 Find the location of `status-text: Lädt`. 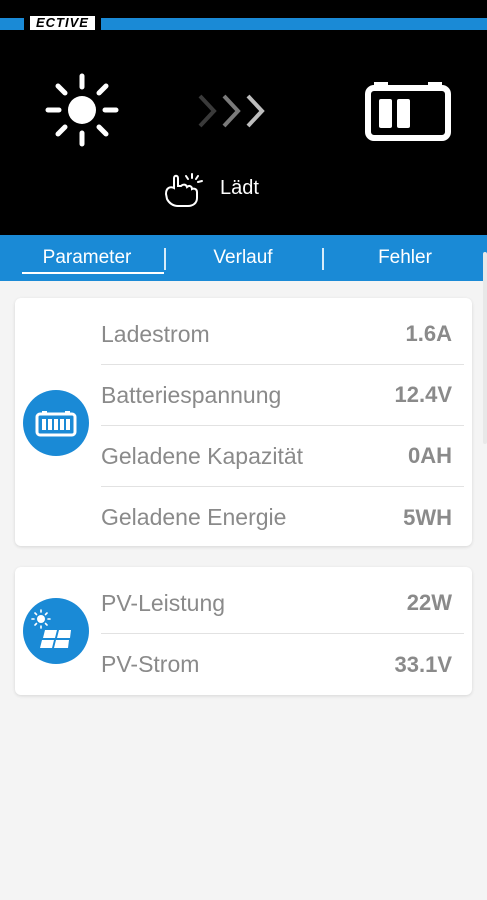

status-text: Lädt is located at coordinates (239, 187).